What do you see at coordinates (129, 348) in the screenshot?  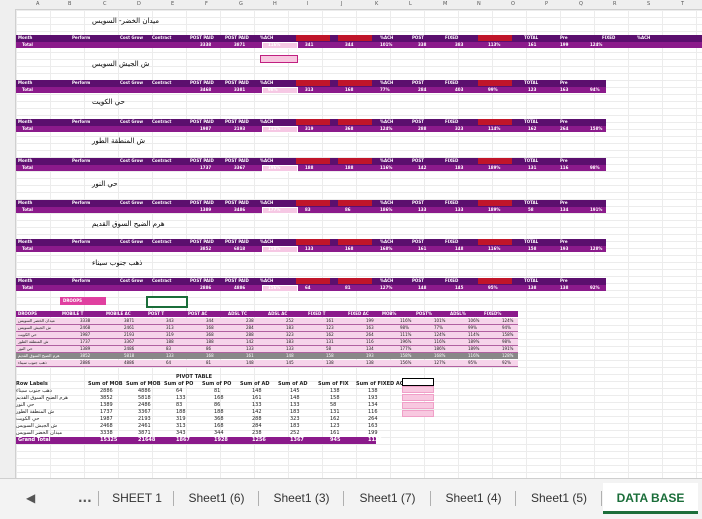 I see `summary-cell: 2486` at bounding box center [129, 348].